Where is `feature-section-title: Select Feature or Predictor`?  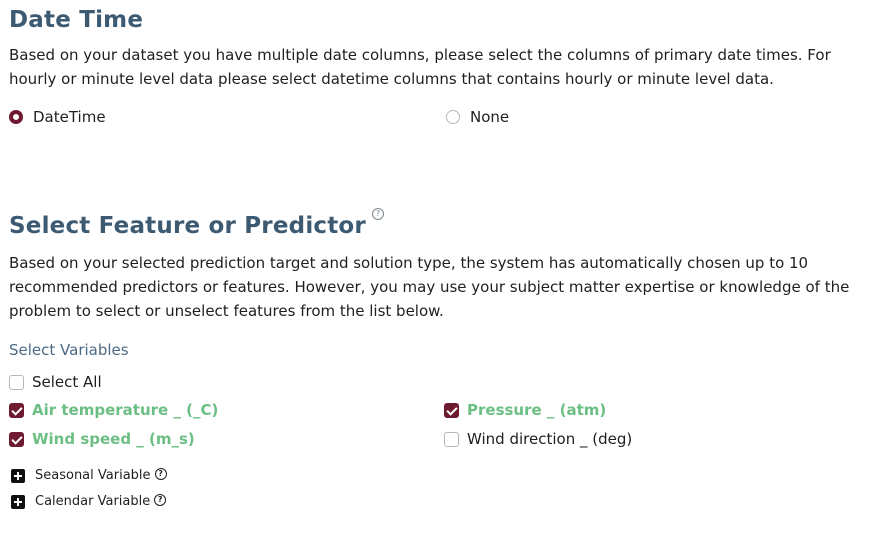 feature-section-title: Select Feature or Predictor is located at coordinates (187, 226).